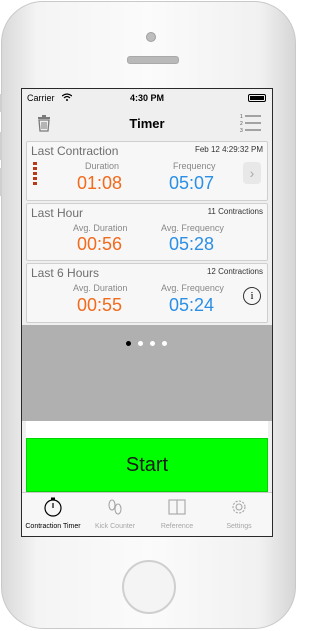  What do you see at coordinates (57, 213) in the screenshot?
I see `card-title: Last Hour` at bounding box center [57, 213].